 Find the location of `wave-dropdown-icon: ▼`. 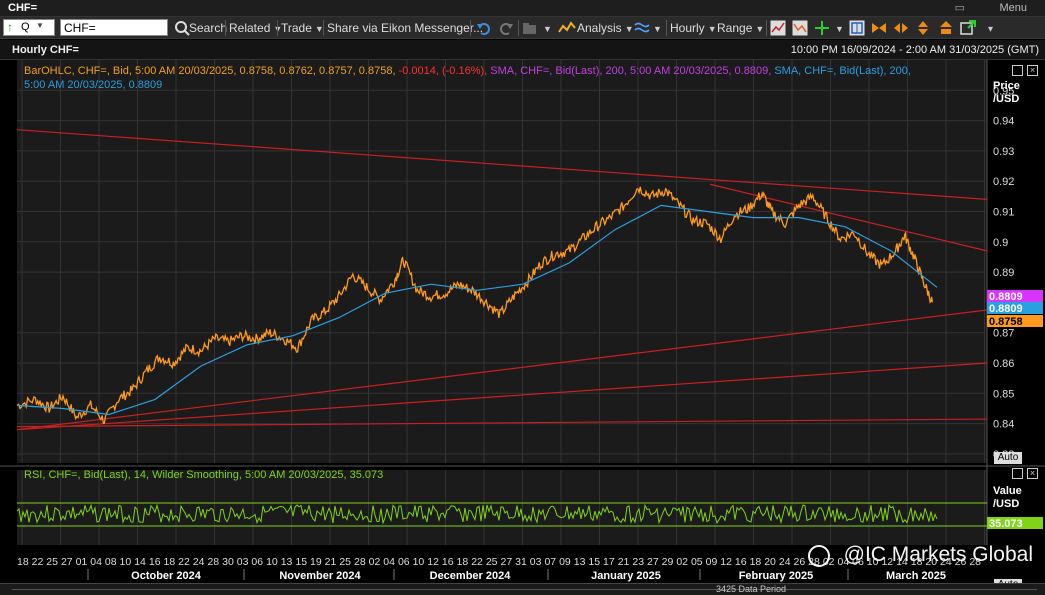

wave-dropdown-icon: ▼ is located at coordinates (656, 28).